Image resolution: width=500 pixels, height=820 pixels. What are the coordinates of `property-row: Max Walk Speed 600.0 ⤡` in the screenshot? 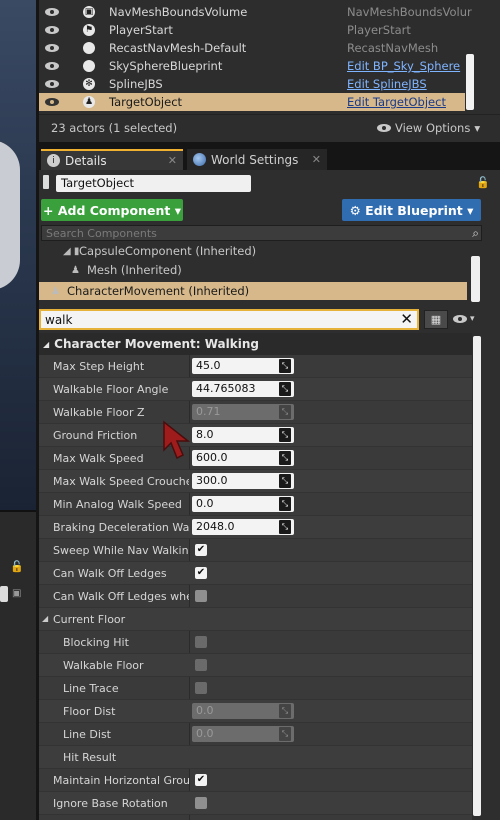 It's located at (255, 458).